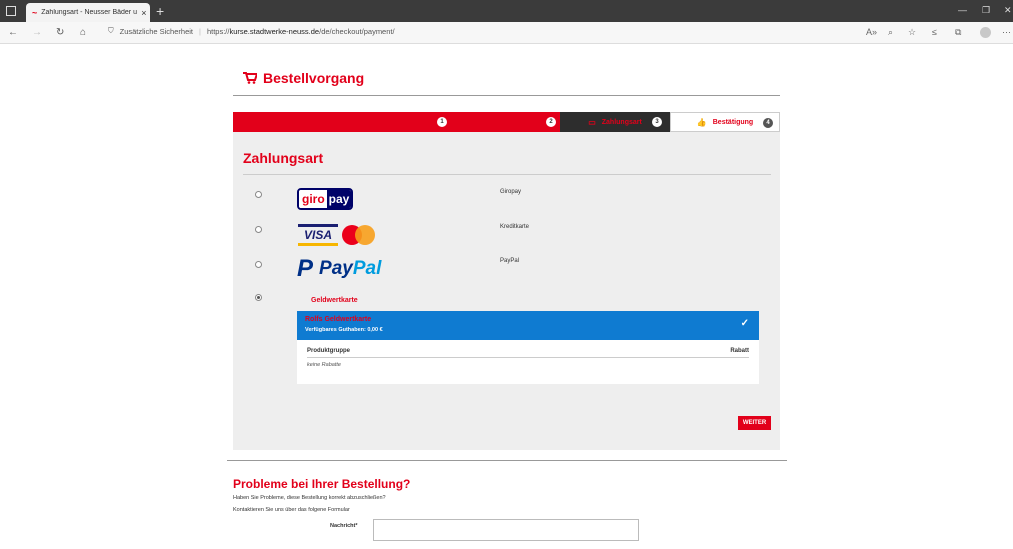 The width and height of the screenshot is (1013, 549). What do you see at coordinates (344, 526) in the screenshot?
I see `message-label: Nachricht*` at bounding box center [344, 526].